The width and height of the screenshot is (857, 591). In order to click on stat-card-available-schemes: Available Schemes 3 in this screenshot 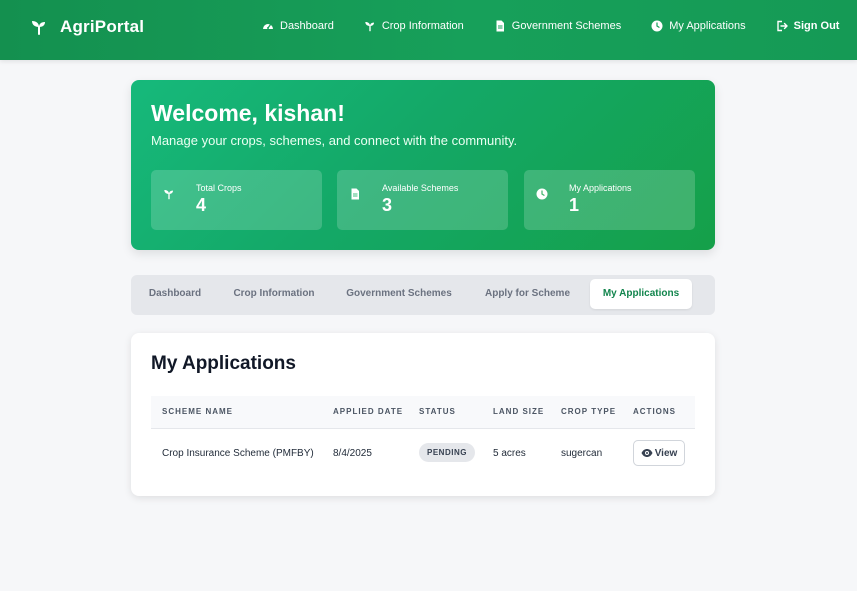, I will do `click(422, 200)`.